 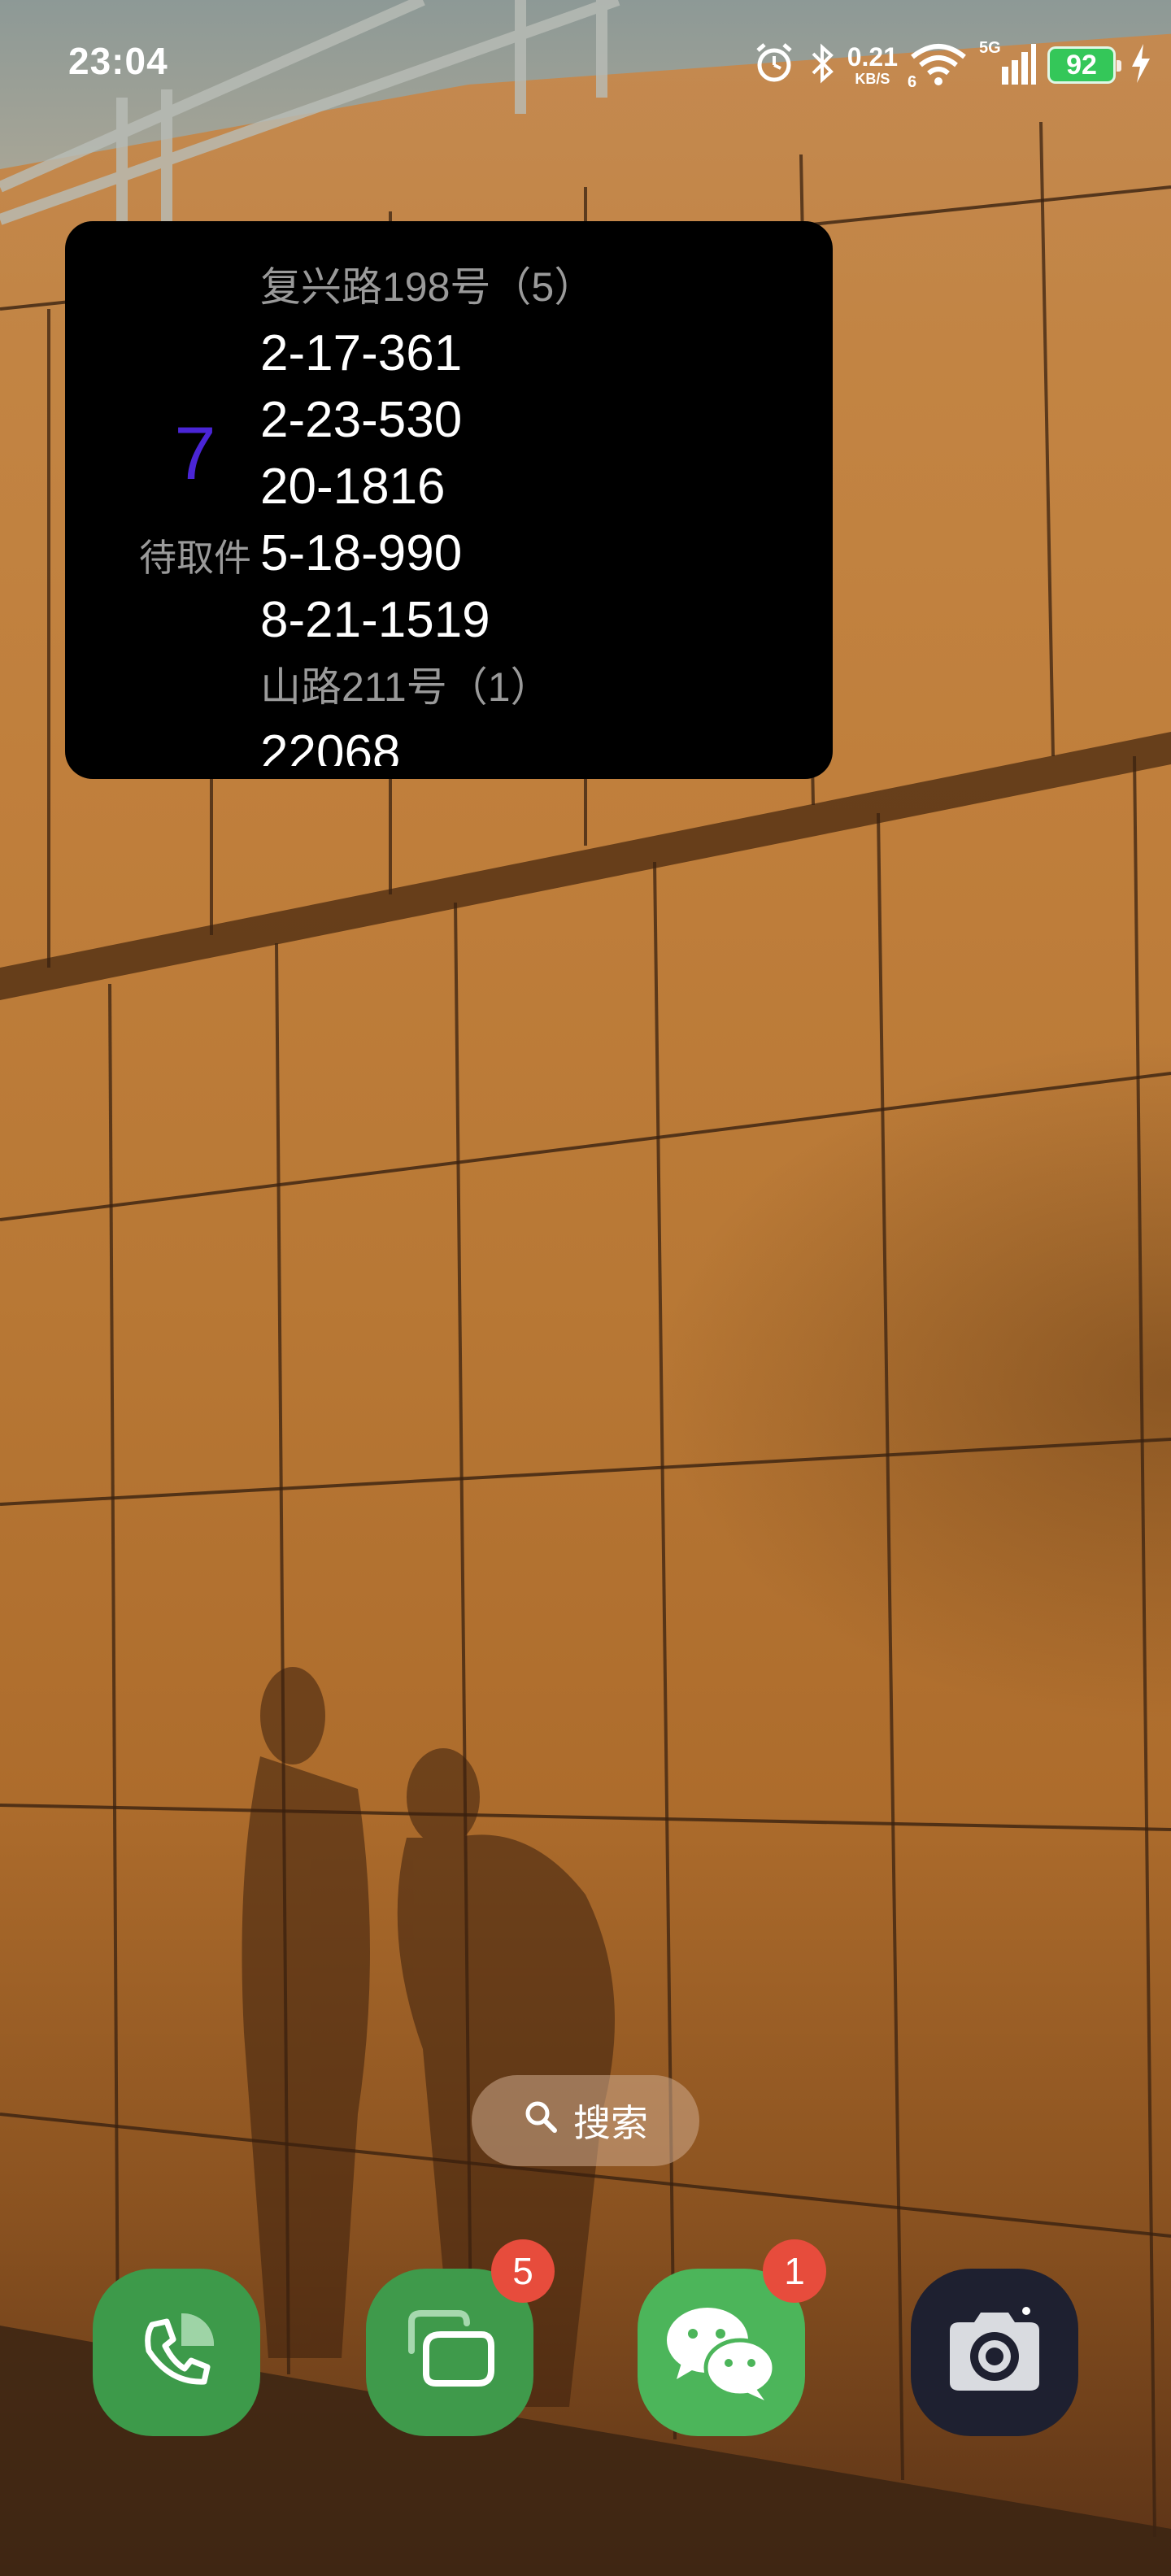 I want to click on status-clock: 23:04, so click(x=118, y=61).